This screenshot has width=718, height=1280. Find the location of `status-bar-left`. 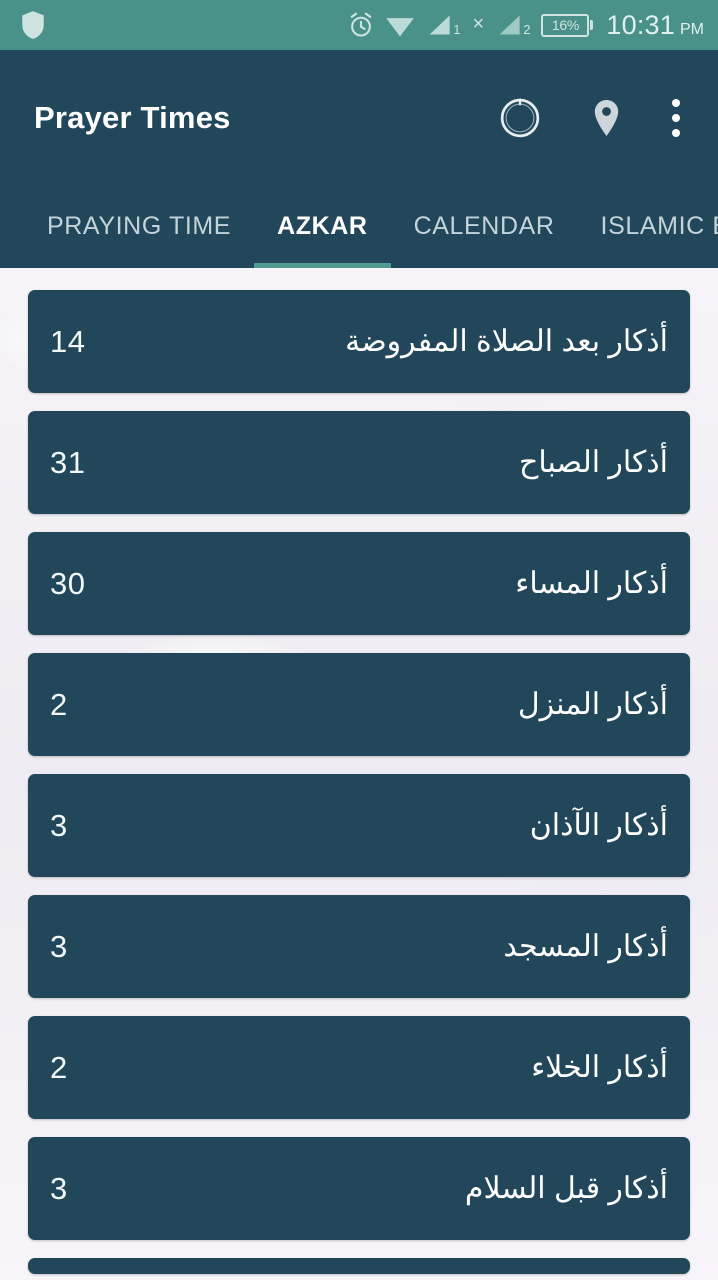

status-bar-left is located at coordinates (33, 25).